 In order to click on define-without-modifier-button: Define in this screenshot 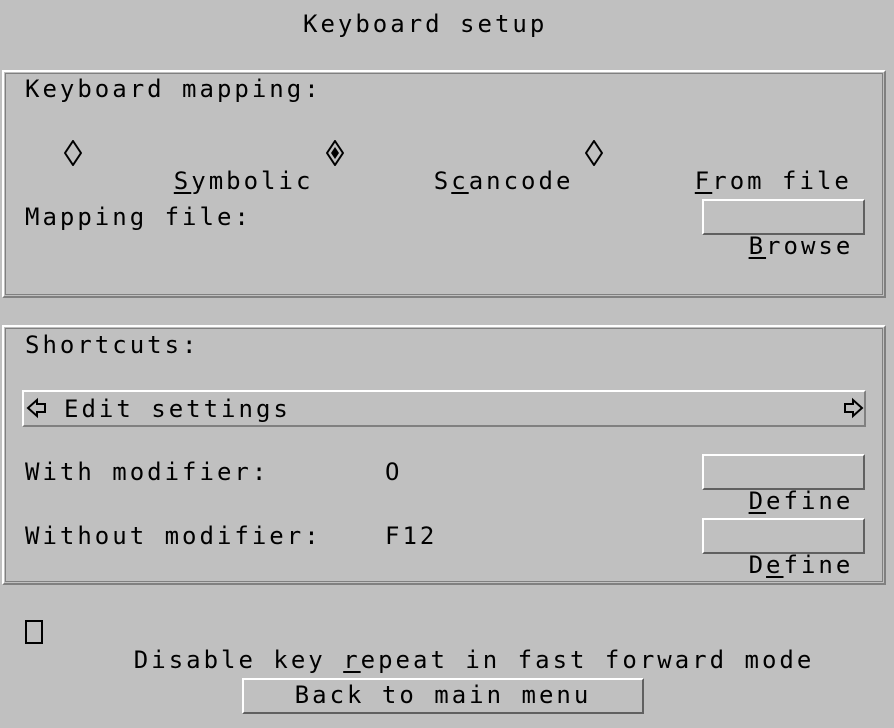, I will do `click(783, 548)`.